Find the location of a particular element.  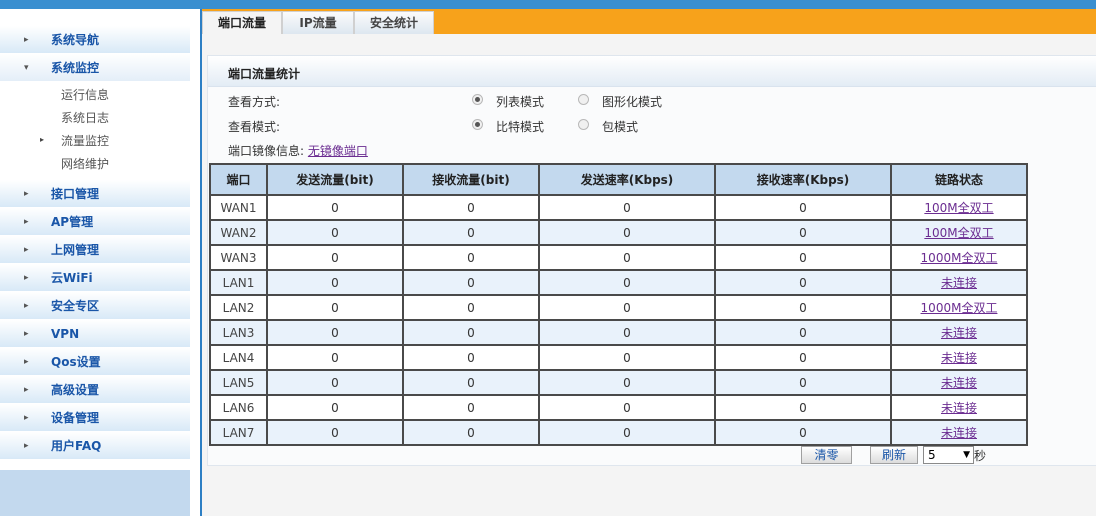

cell-port: LAN2 is located at coordinates (238, 307).